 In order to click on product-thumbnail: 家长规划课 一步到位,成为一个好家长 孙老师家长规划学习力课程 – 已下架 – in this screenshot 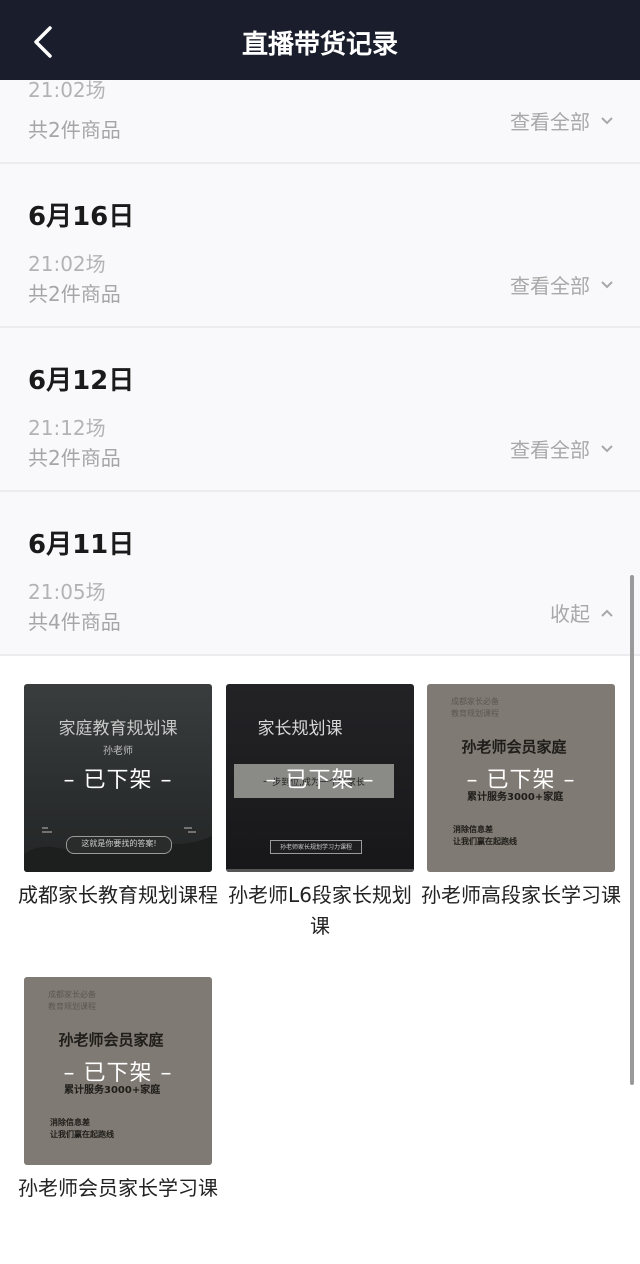, I will do `click(320, 778)`.